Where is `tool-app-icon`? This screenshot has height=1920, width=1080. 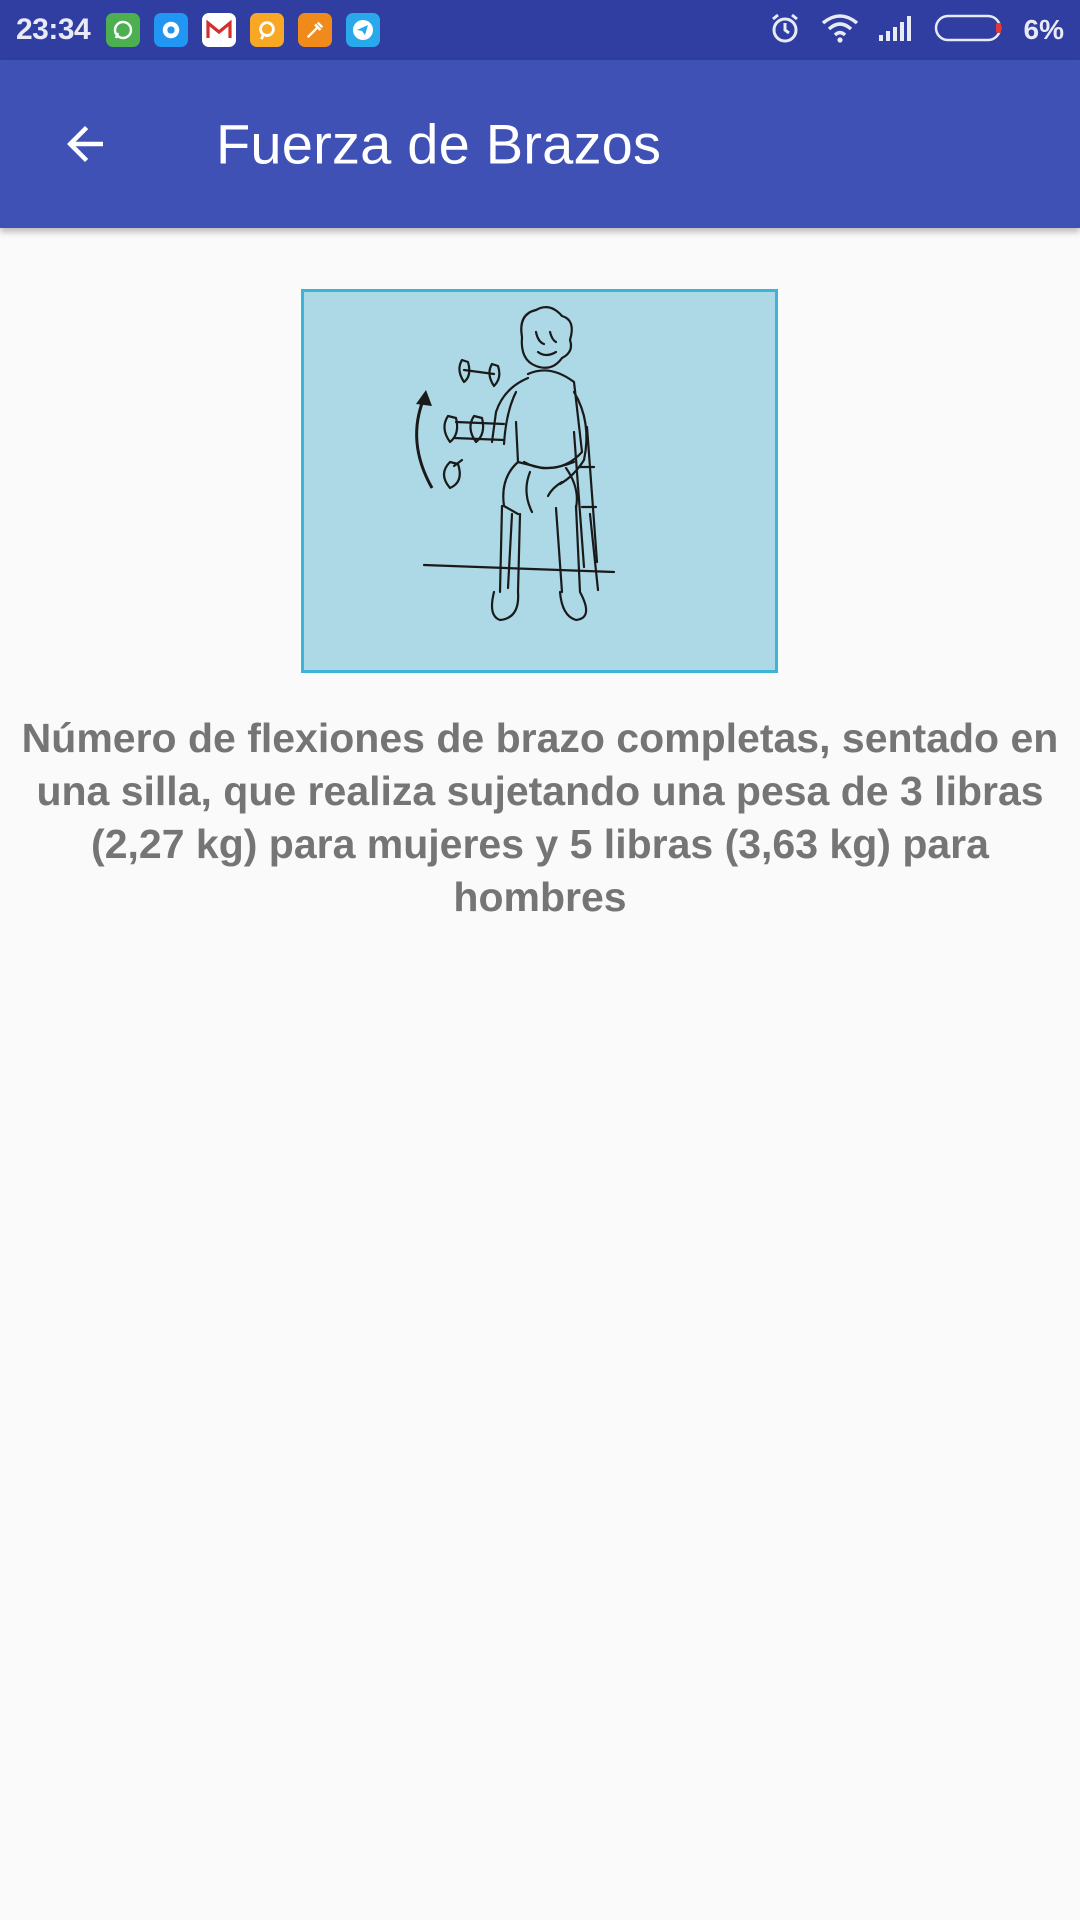 tool-app-icon is located at coordinates (315, 30).